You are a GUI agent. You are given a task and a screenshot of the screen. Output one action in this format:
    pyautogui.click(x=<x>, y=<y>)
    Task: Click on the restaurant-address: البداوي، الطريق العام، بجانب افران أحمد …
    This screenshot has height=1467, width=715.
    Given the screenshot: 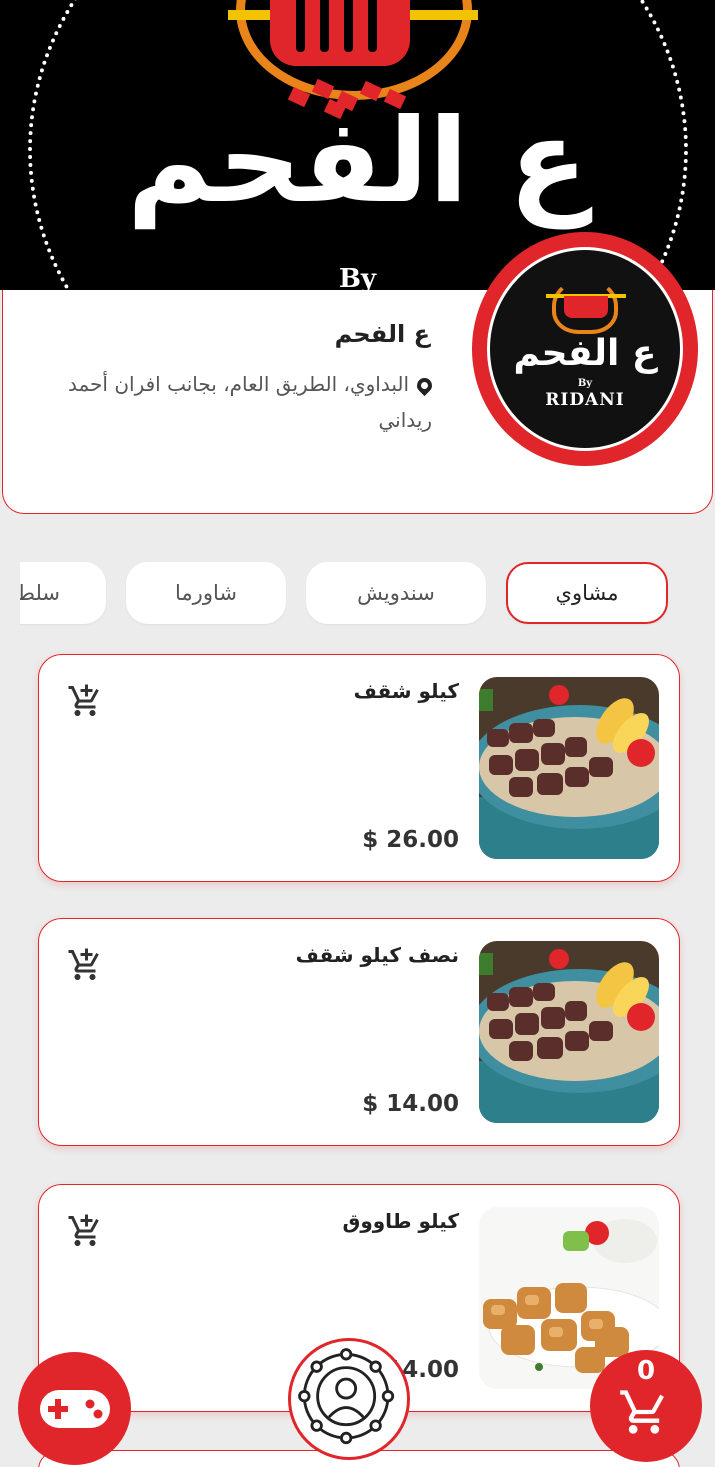 What is the action you would take?
    pyautogui.click(x=244, y=402)
    